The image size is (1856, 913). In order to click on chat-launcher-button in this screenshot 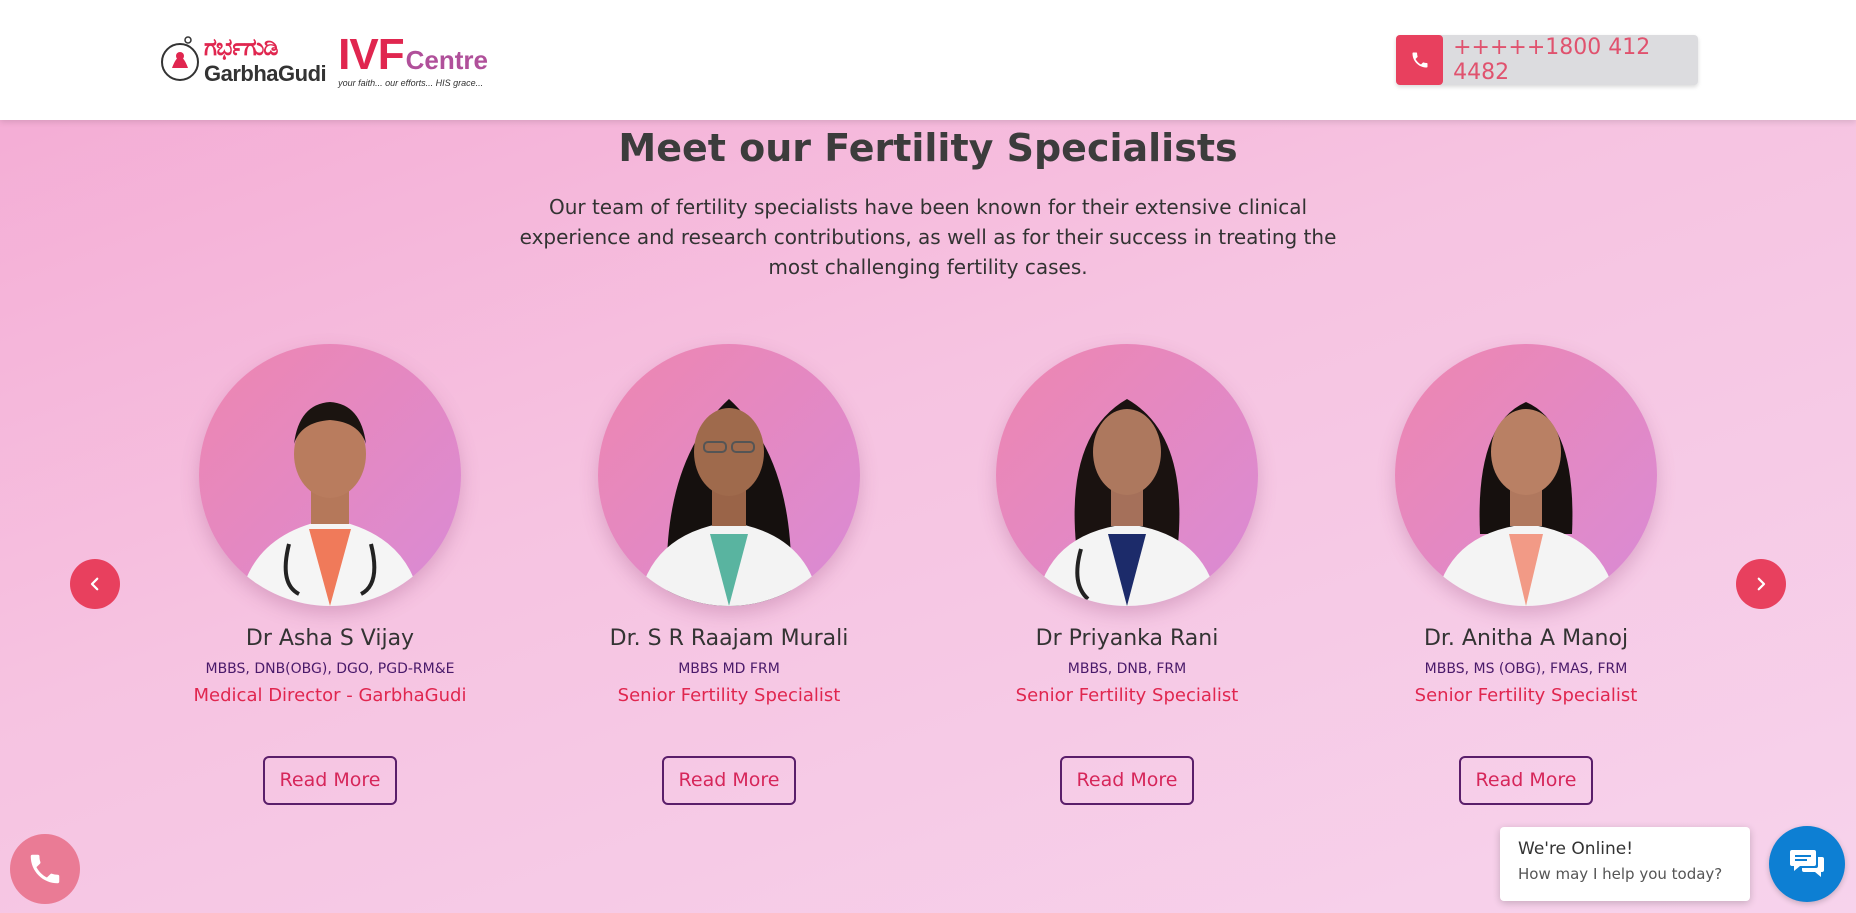, I will do `click(1807, 864)`.